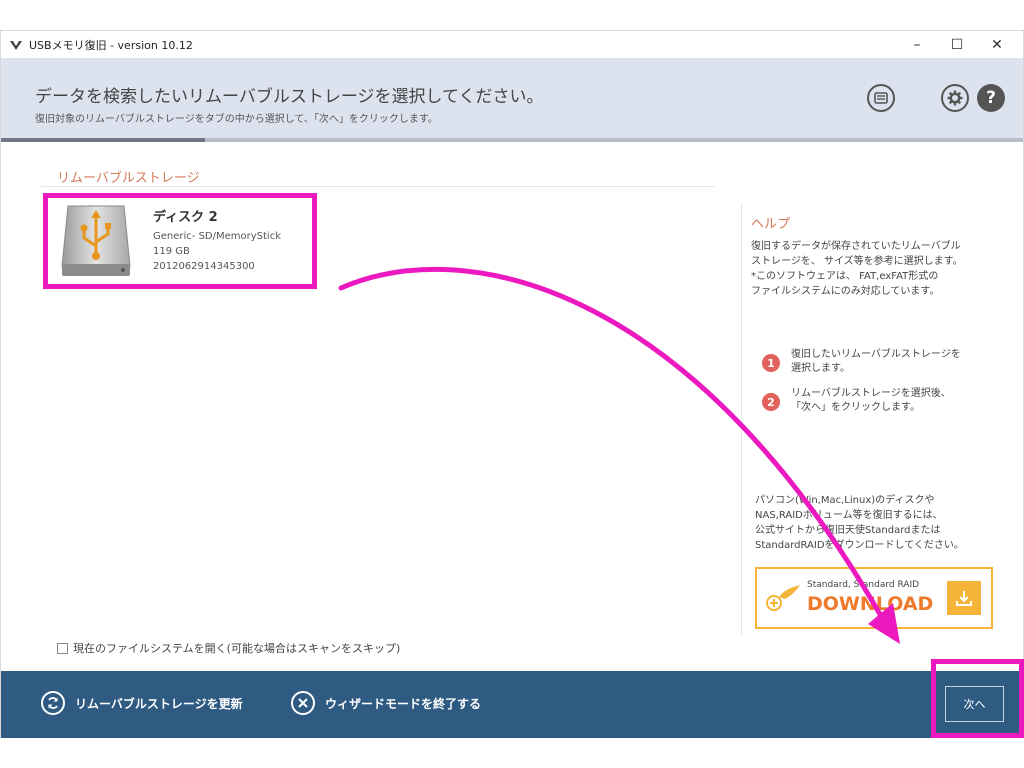 This screenshot has width=1024, height=768. Describe the element at coordinates (53, 703) in the screenshot. I see `refresh-icon` at that location.